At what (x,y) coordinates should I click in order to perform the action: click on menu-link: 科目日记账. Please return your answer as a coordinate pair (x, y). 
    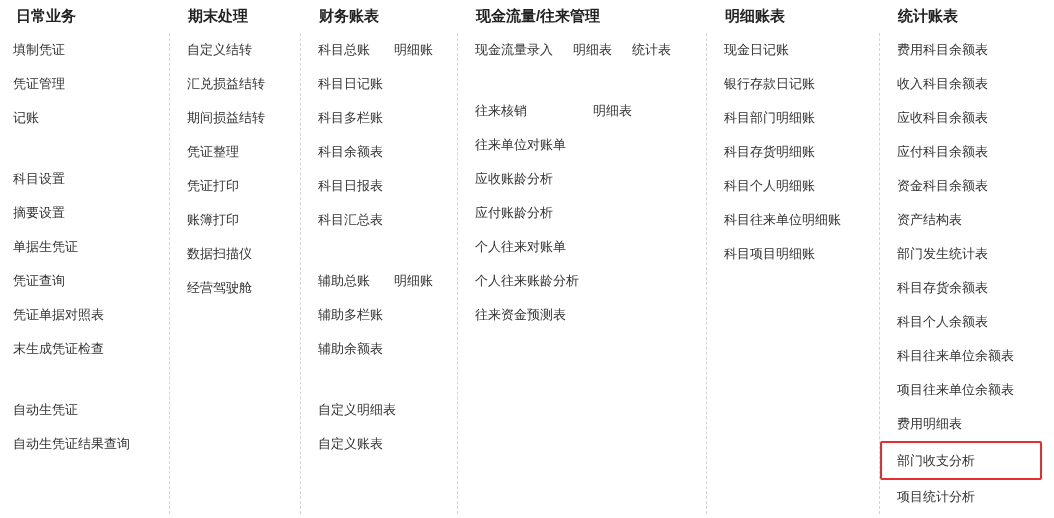
    Looking at the image, I should click on (350, 84).